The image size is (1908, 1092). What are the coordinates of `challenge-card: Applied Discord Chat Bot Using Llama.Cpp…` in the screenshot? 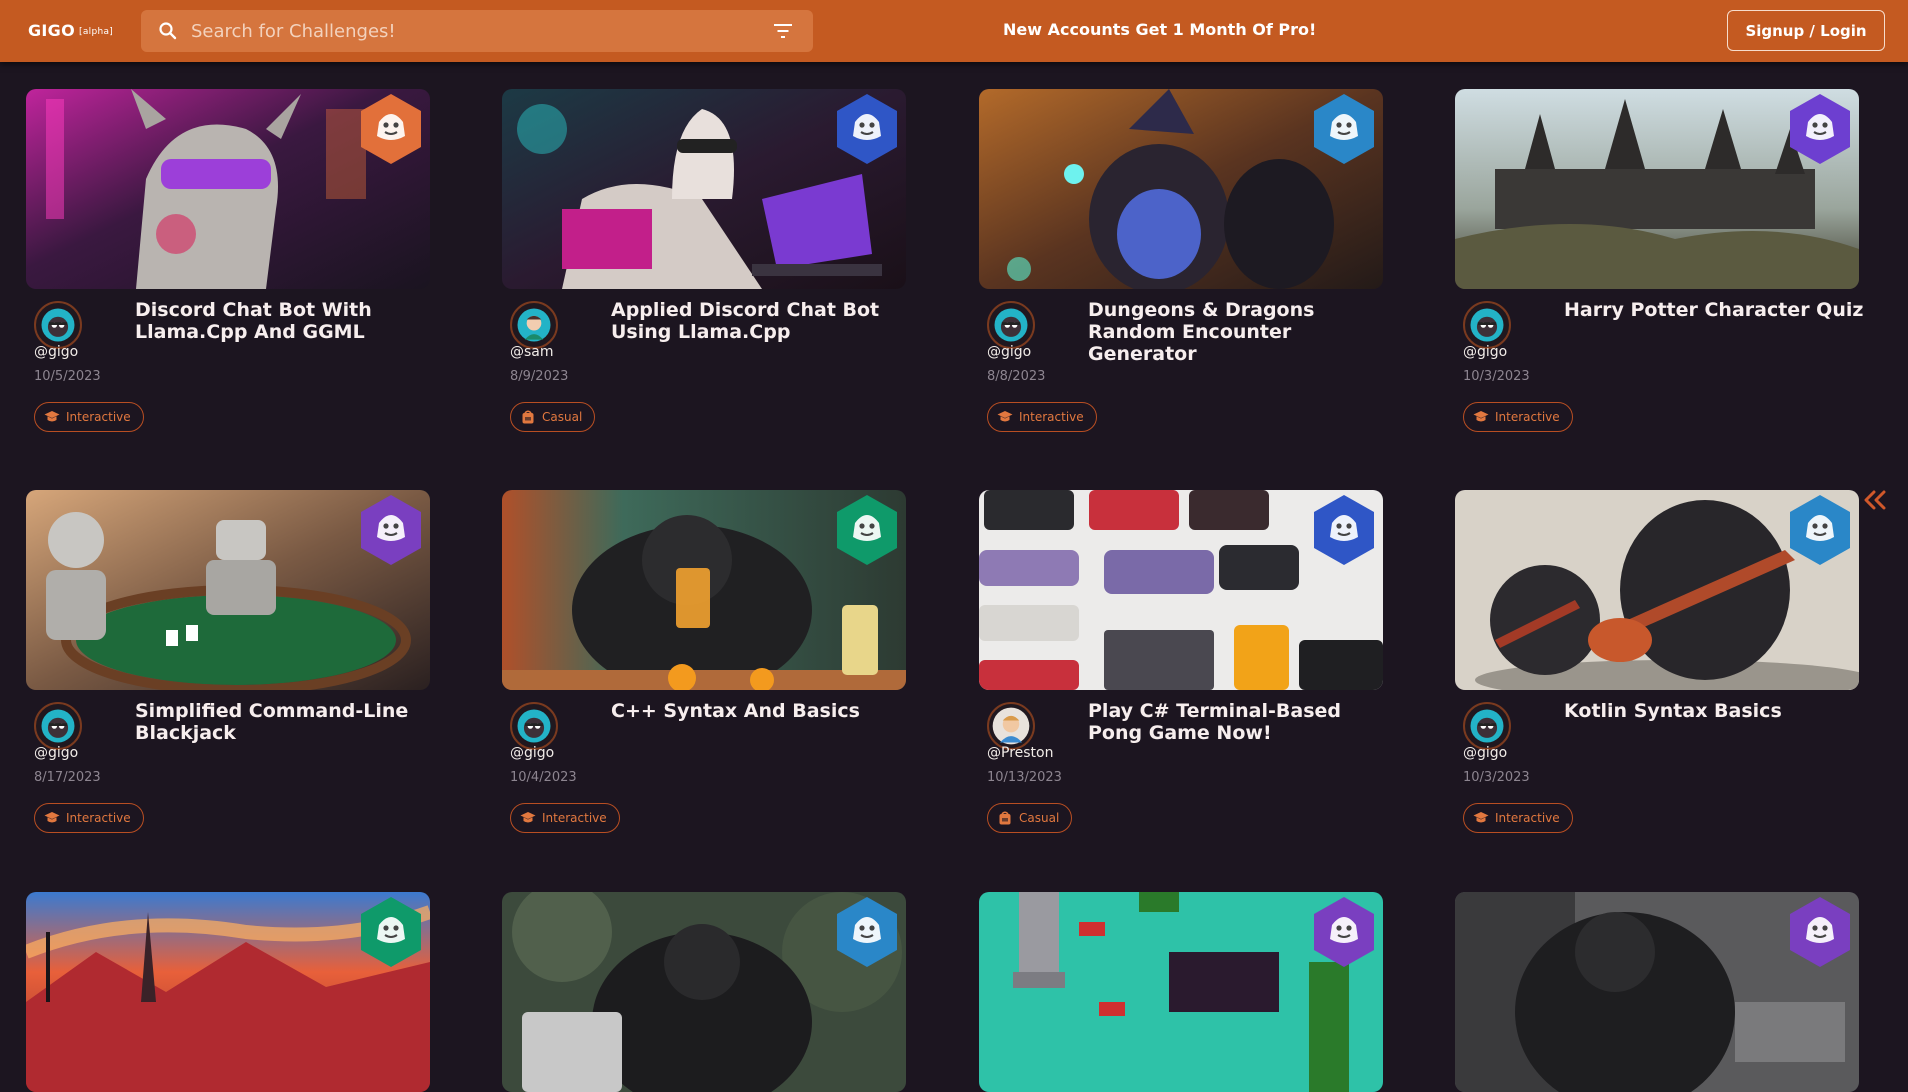 It's located at (704, 279).